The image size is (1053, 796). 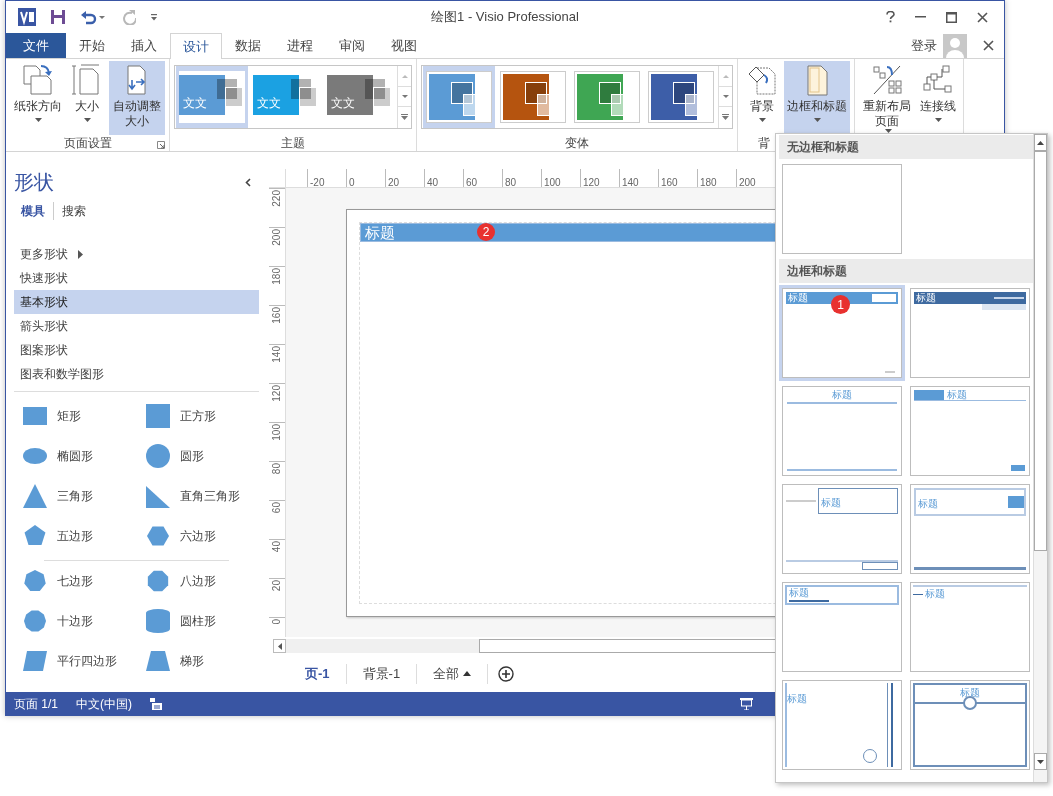 I want to click on circle-shape-icon, so click(x=157, y=456).